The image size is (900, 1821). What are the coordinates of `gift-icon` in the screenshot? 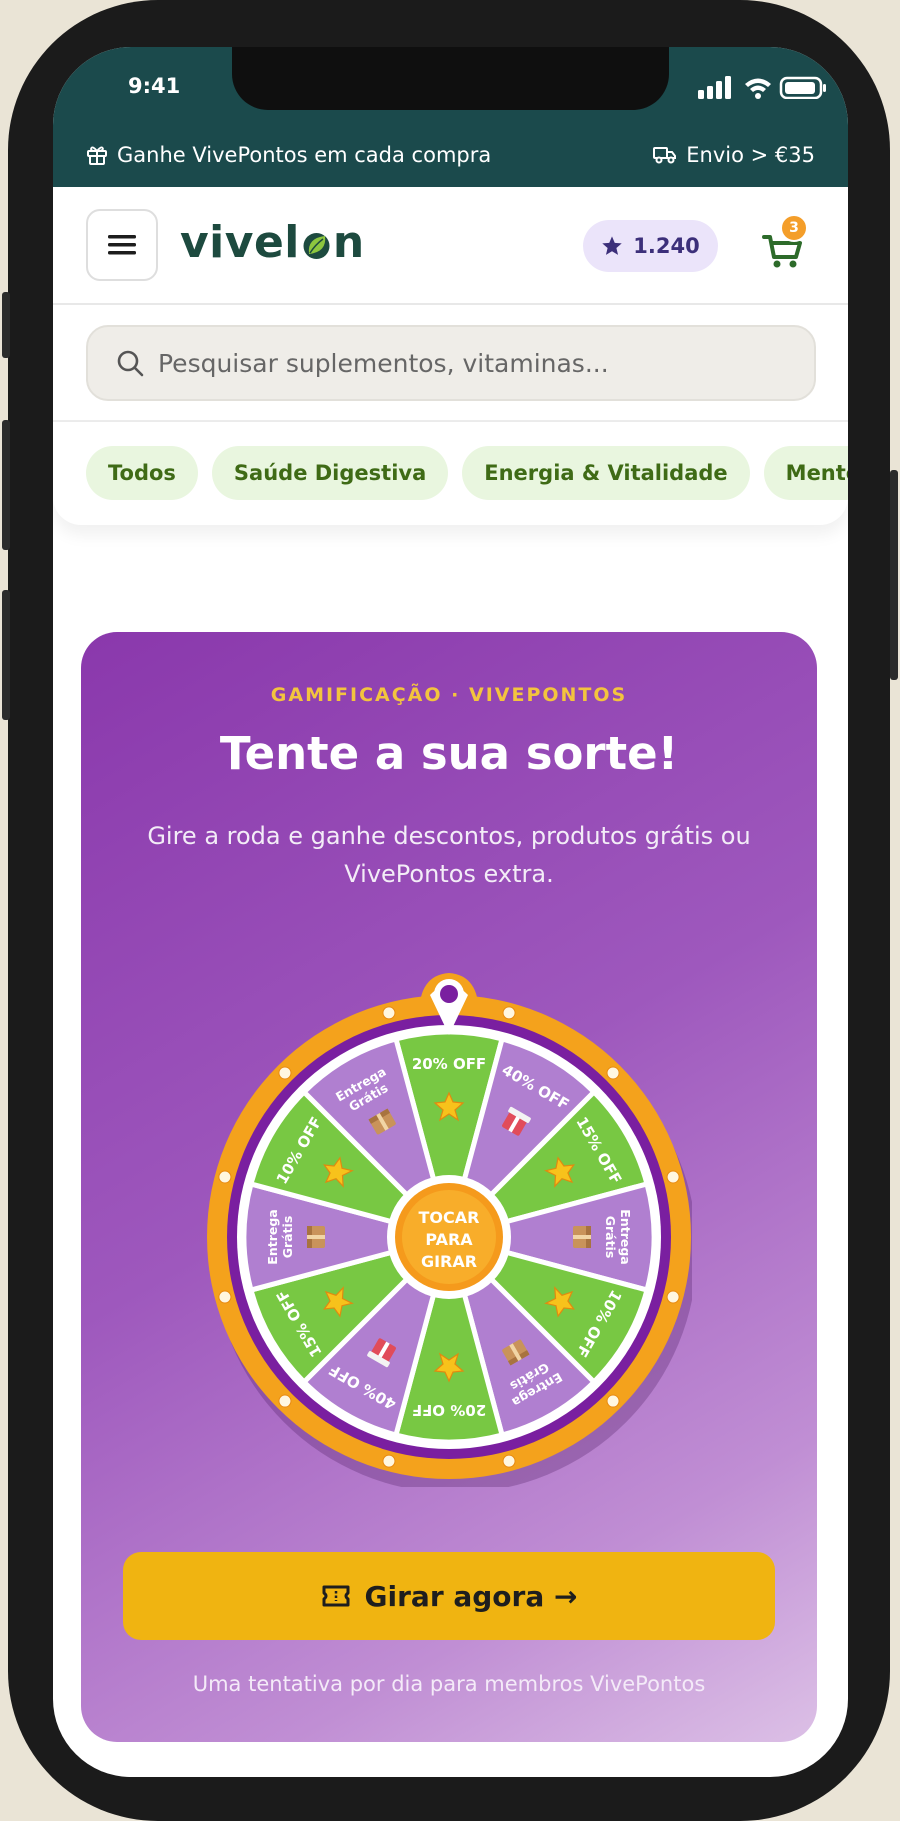 It's located at (97, 155).